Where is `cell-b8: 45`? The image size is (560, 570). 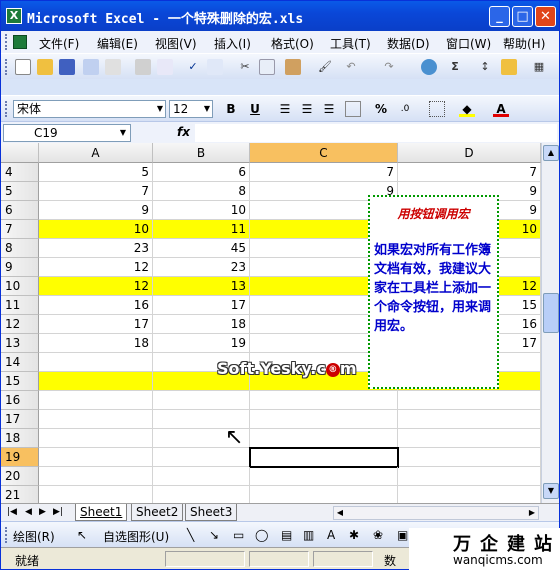
cell-b8: 45 is located at coordinates (201, 248).